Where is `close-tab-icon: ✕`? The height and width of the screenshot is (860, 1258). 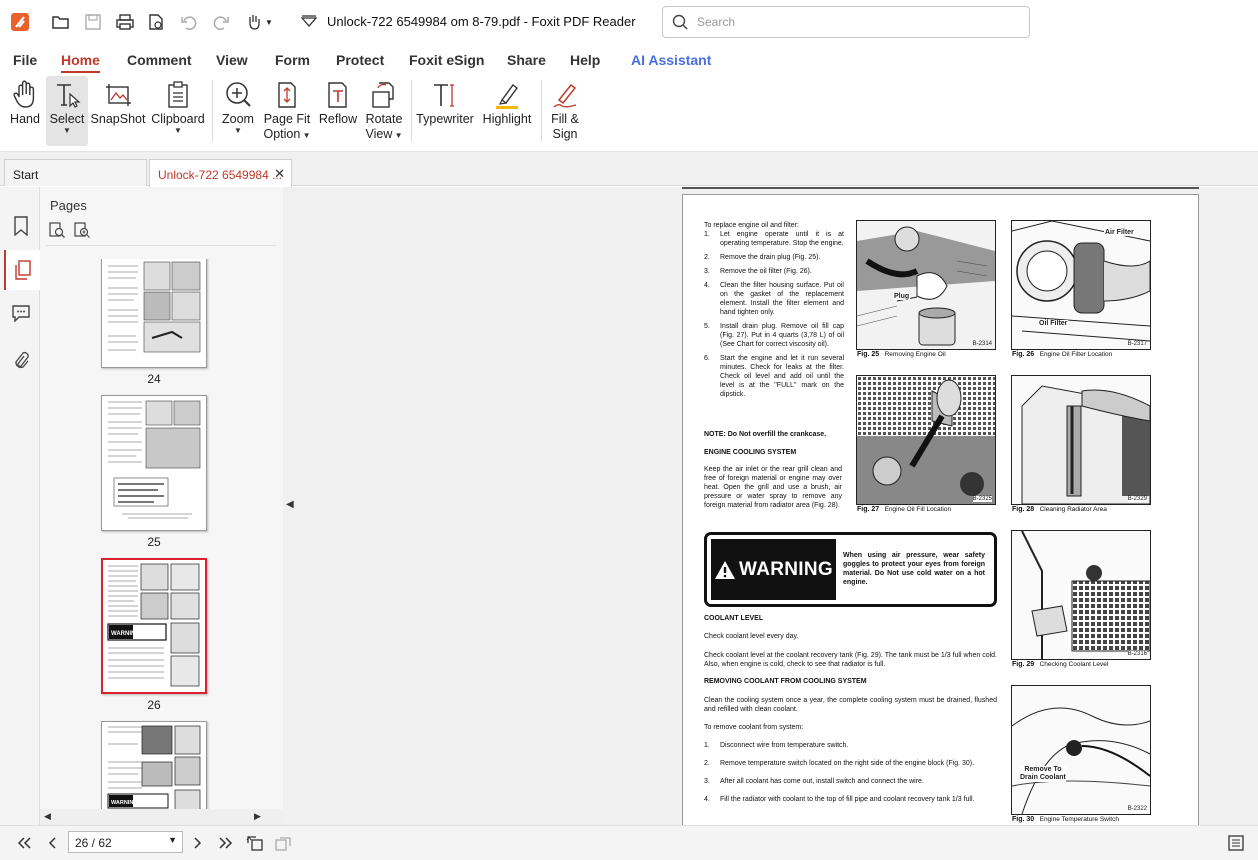 close-tab-icon: ✕ is located at coordinates (279, 174).